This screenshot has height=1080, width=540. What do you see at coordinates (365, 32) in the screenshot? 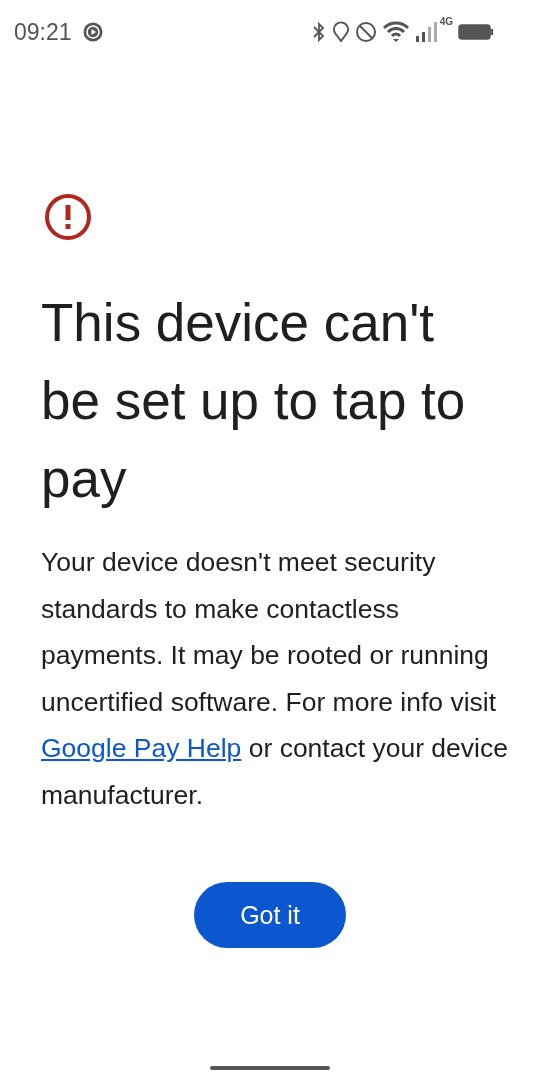
I see `do-not-disturb-icon` at bounding box center [365, 32].